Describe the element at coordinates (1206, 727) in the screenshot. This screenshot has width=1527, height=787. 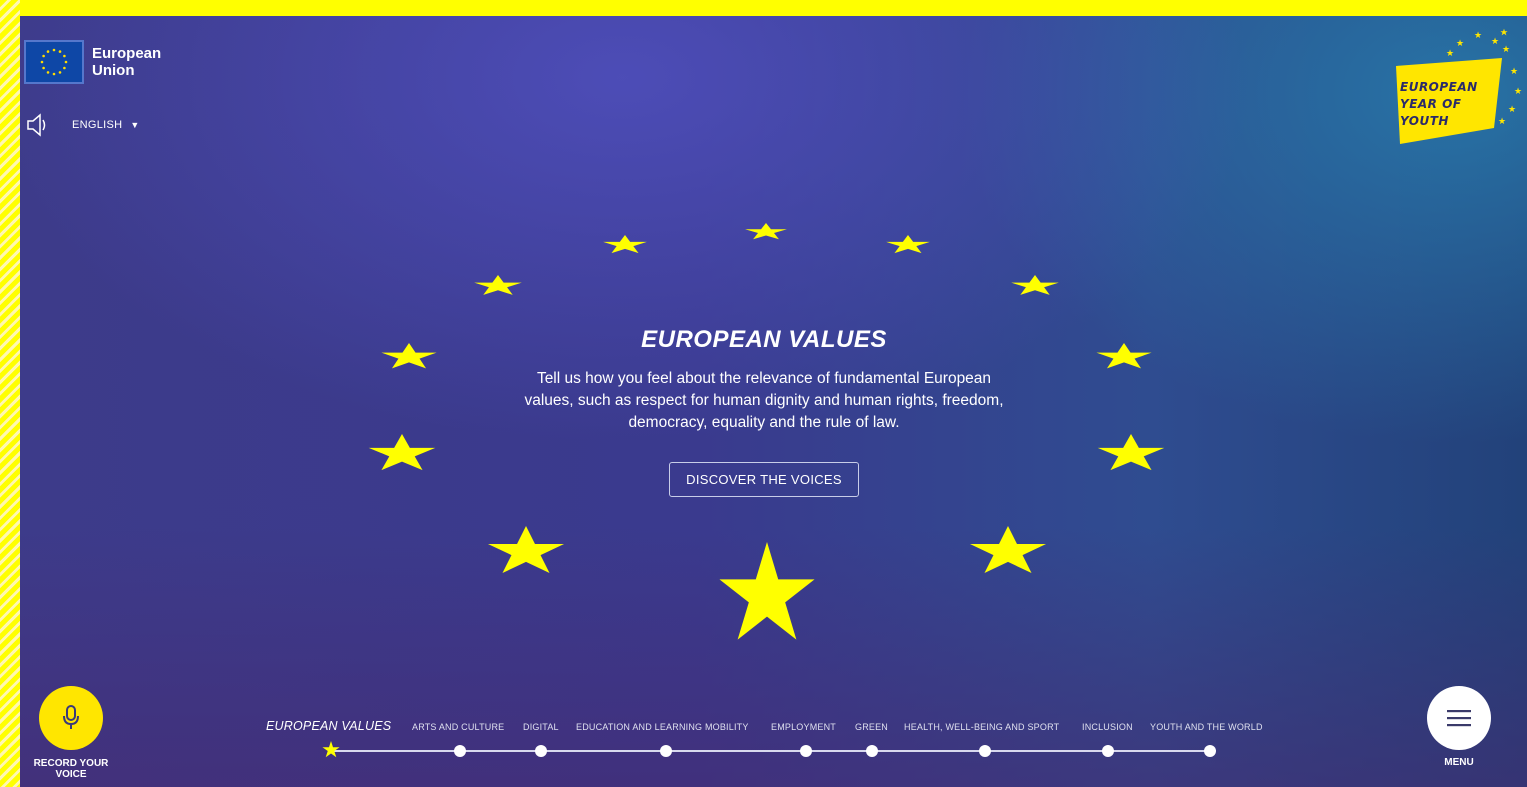
I see `timeline-label-youth-and-the-world: YOUTH AND THE WORLD` at that location.